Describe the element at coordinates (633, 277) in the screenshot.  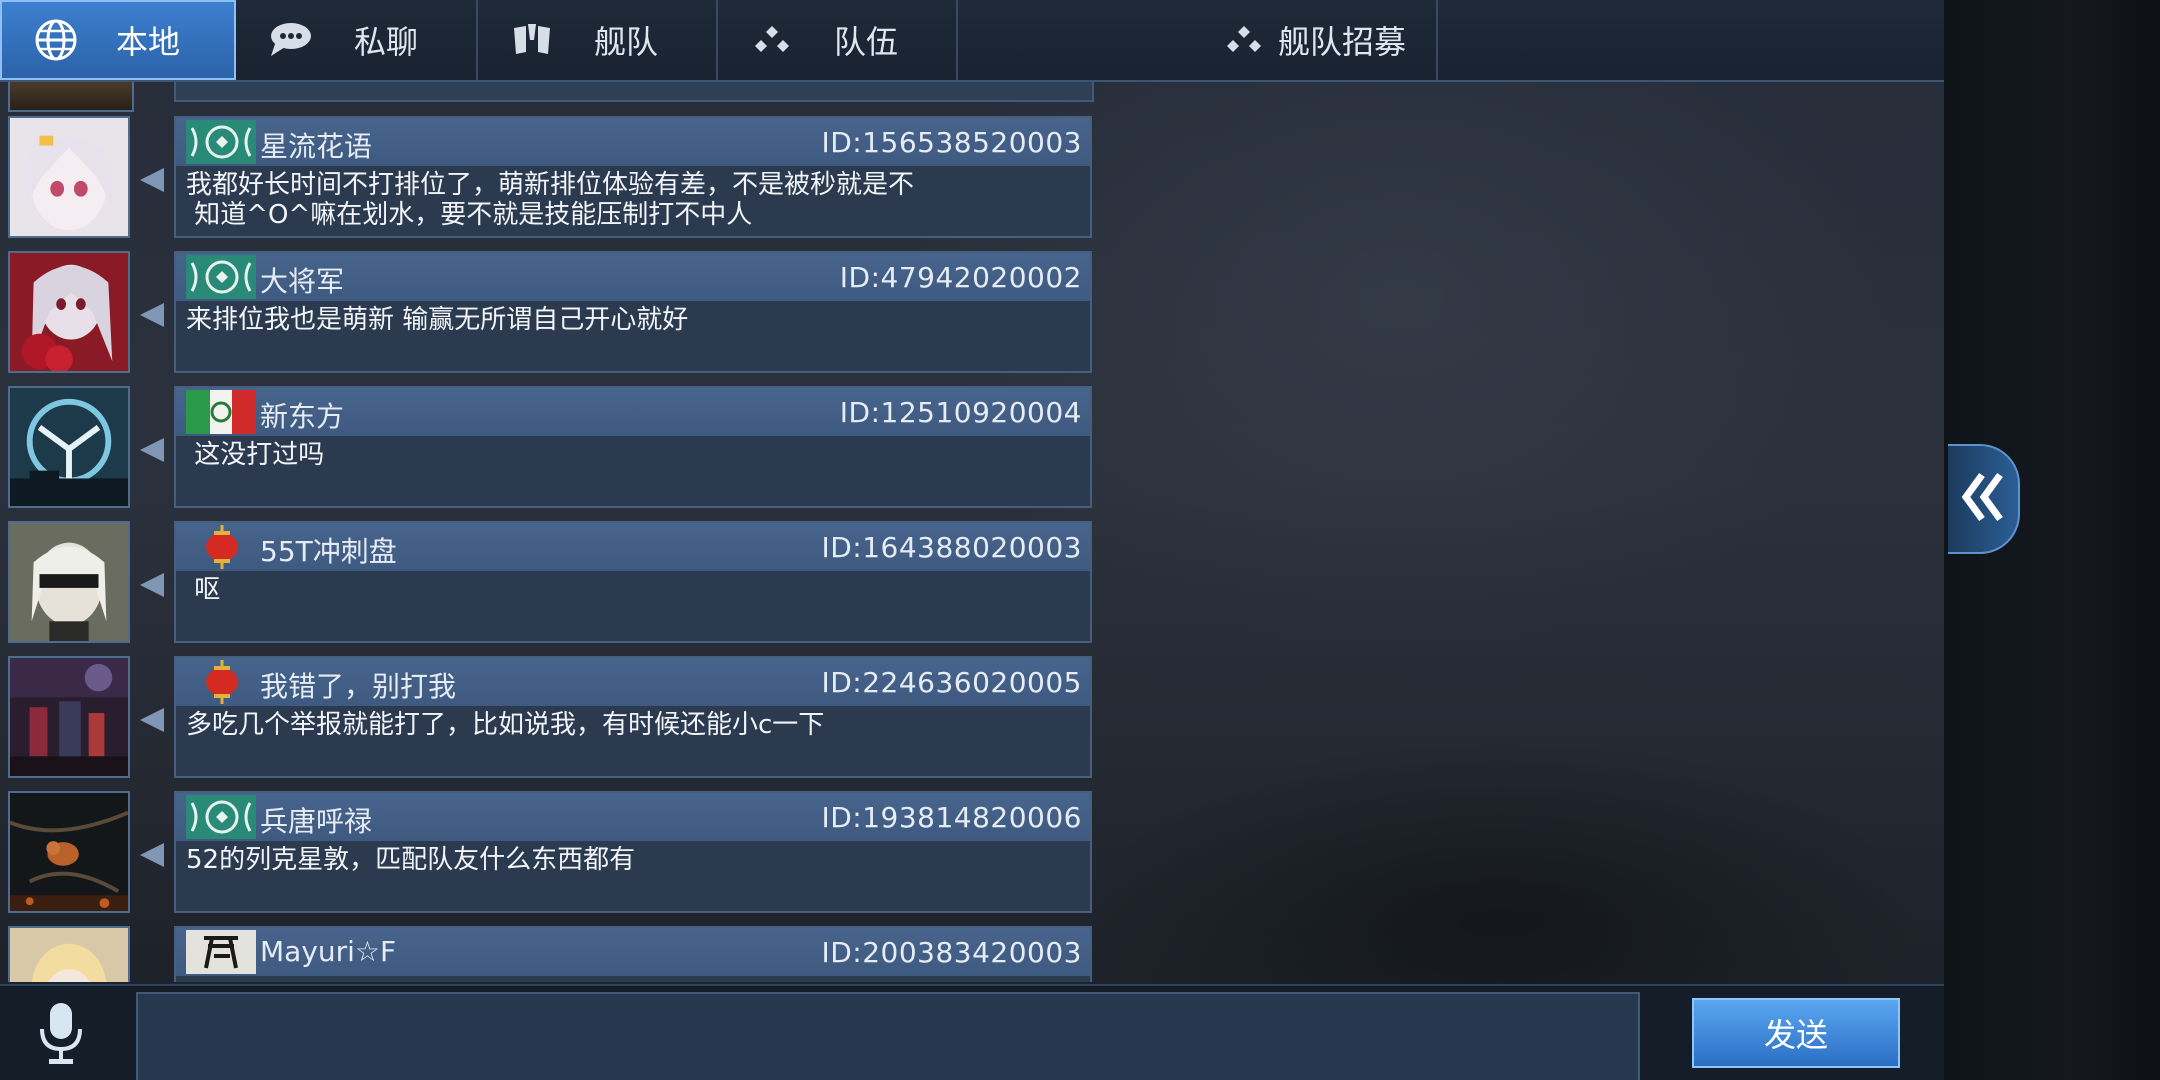
I see `bubble-header: 大将军 ID:47942020002` at that location.